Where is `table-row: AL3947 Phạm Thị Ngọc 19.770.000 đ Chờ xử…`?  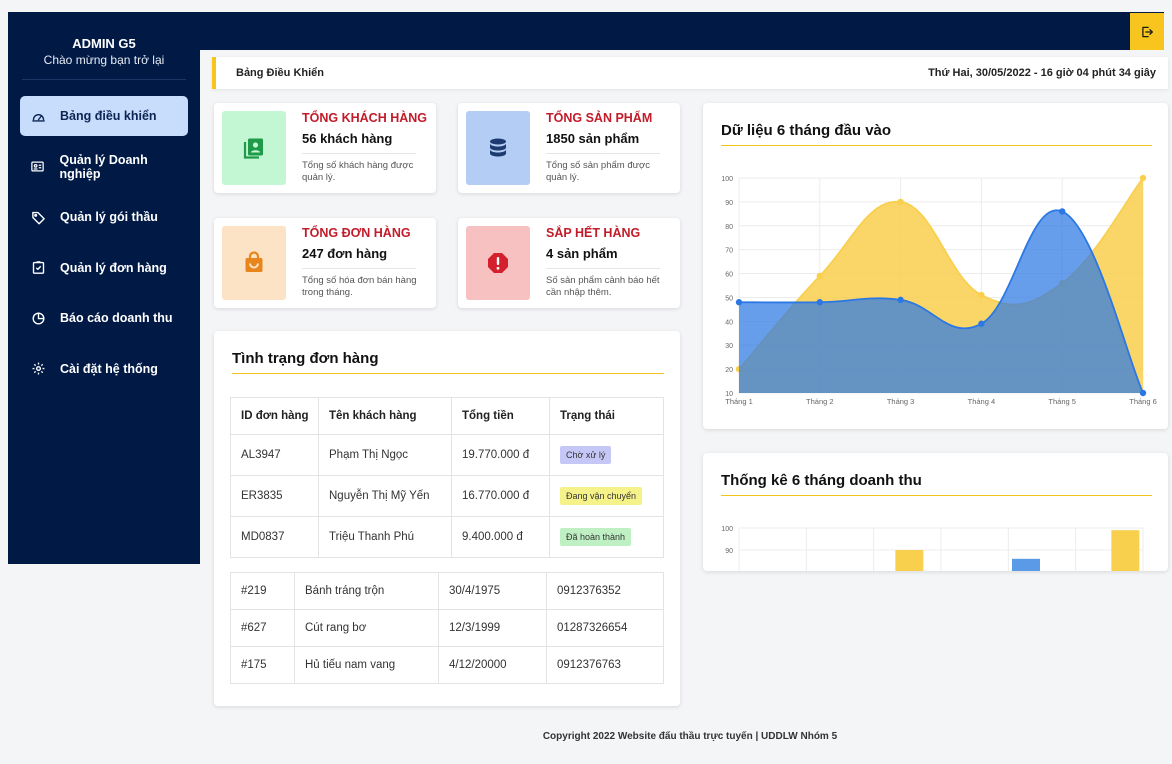
table-row: AL3947 Phạm Thị Ngọc 19.770.000 đ Chờ xử… is located at coordinates (447, 455).